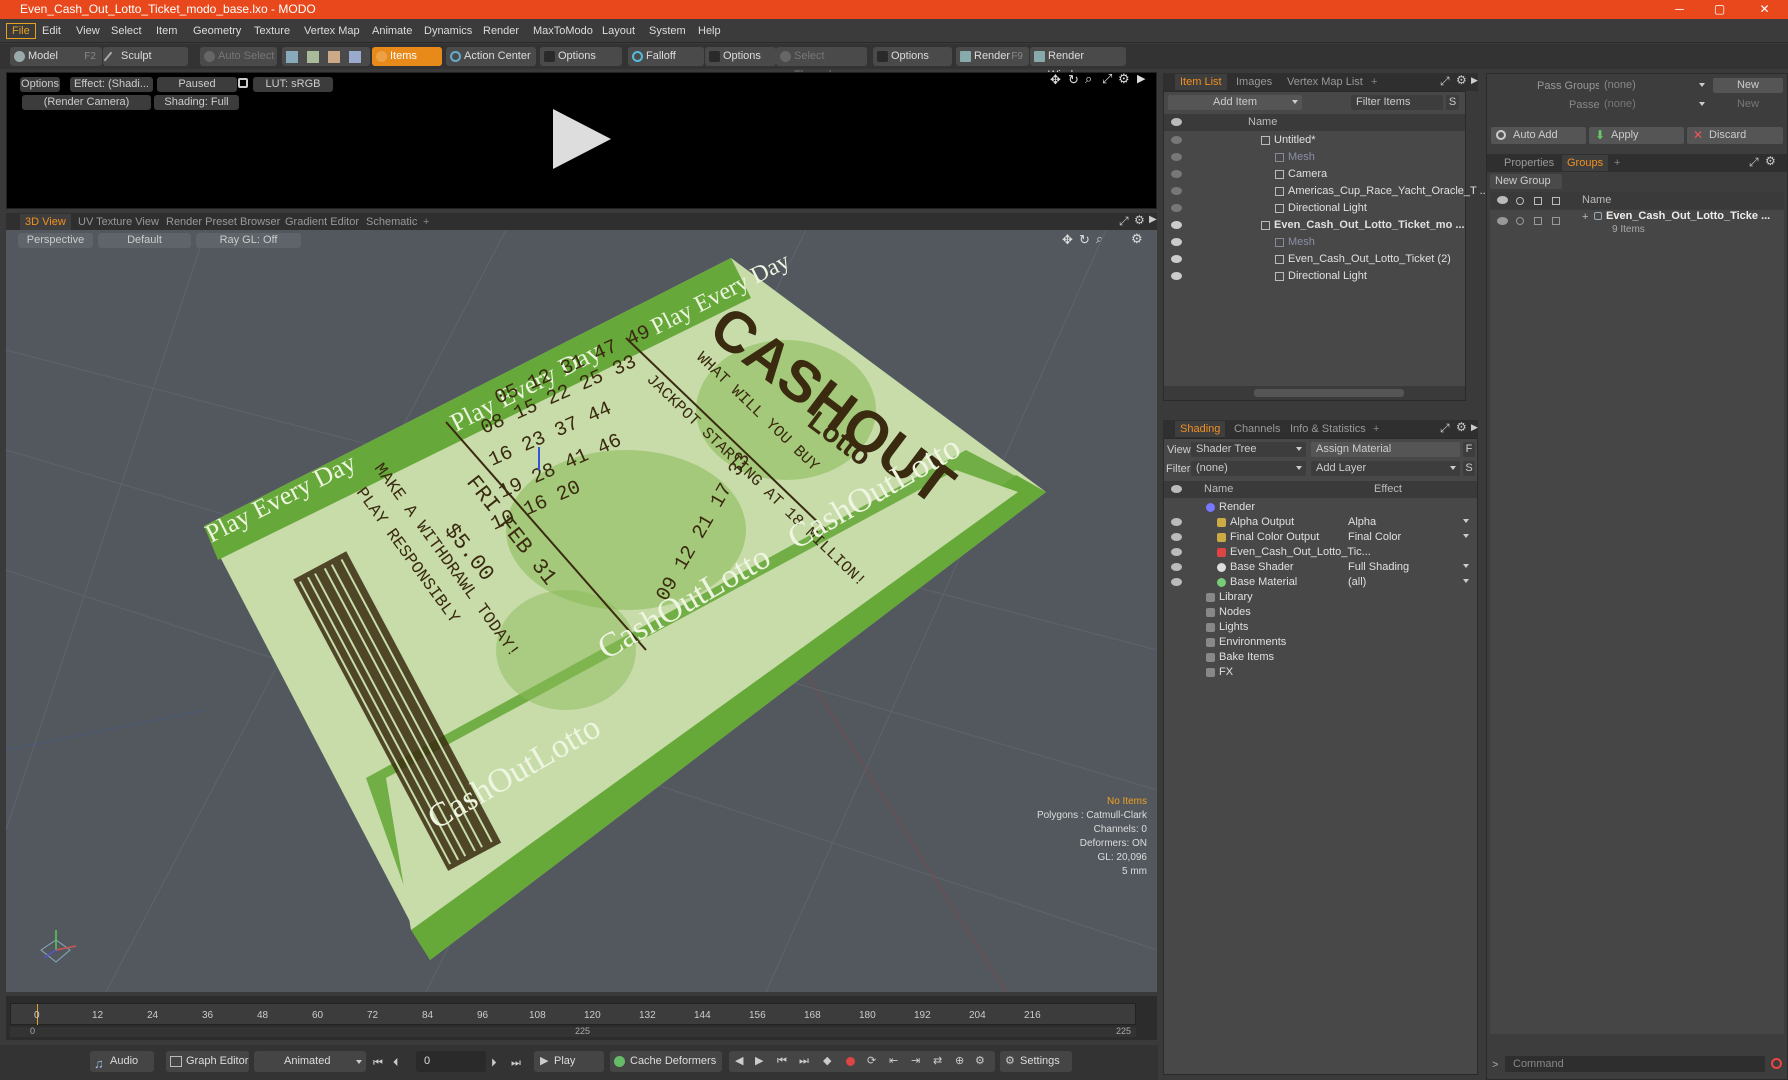 The height and width of the screenshot is (1080, 1788). Describe the element at coordinates (1314, 174) in the screenshot. I see `list-item: Camera` at that location.